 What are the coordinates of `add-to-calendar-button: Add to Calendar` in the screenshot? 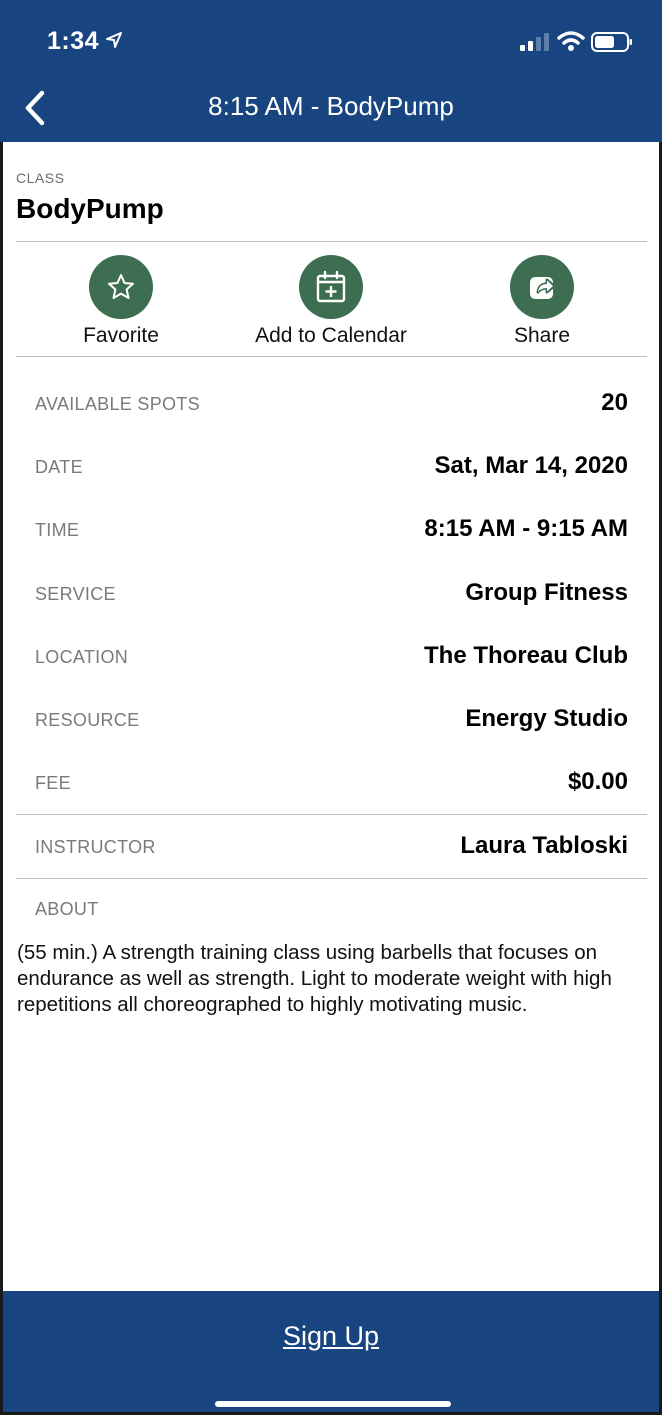 It's located at (331, 301).